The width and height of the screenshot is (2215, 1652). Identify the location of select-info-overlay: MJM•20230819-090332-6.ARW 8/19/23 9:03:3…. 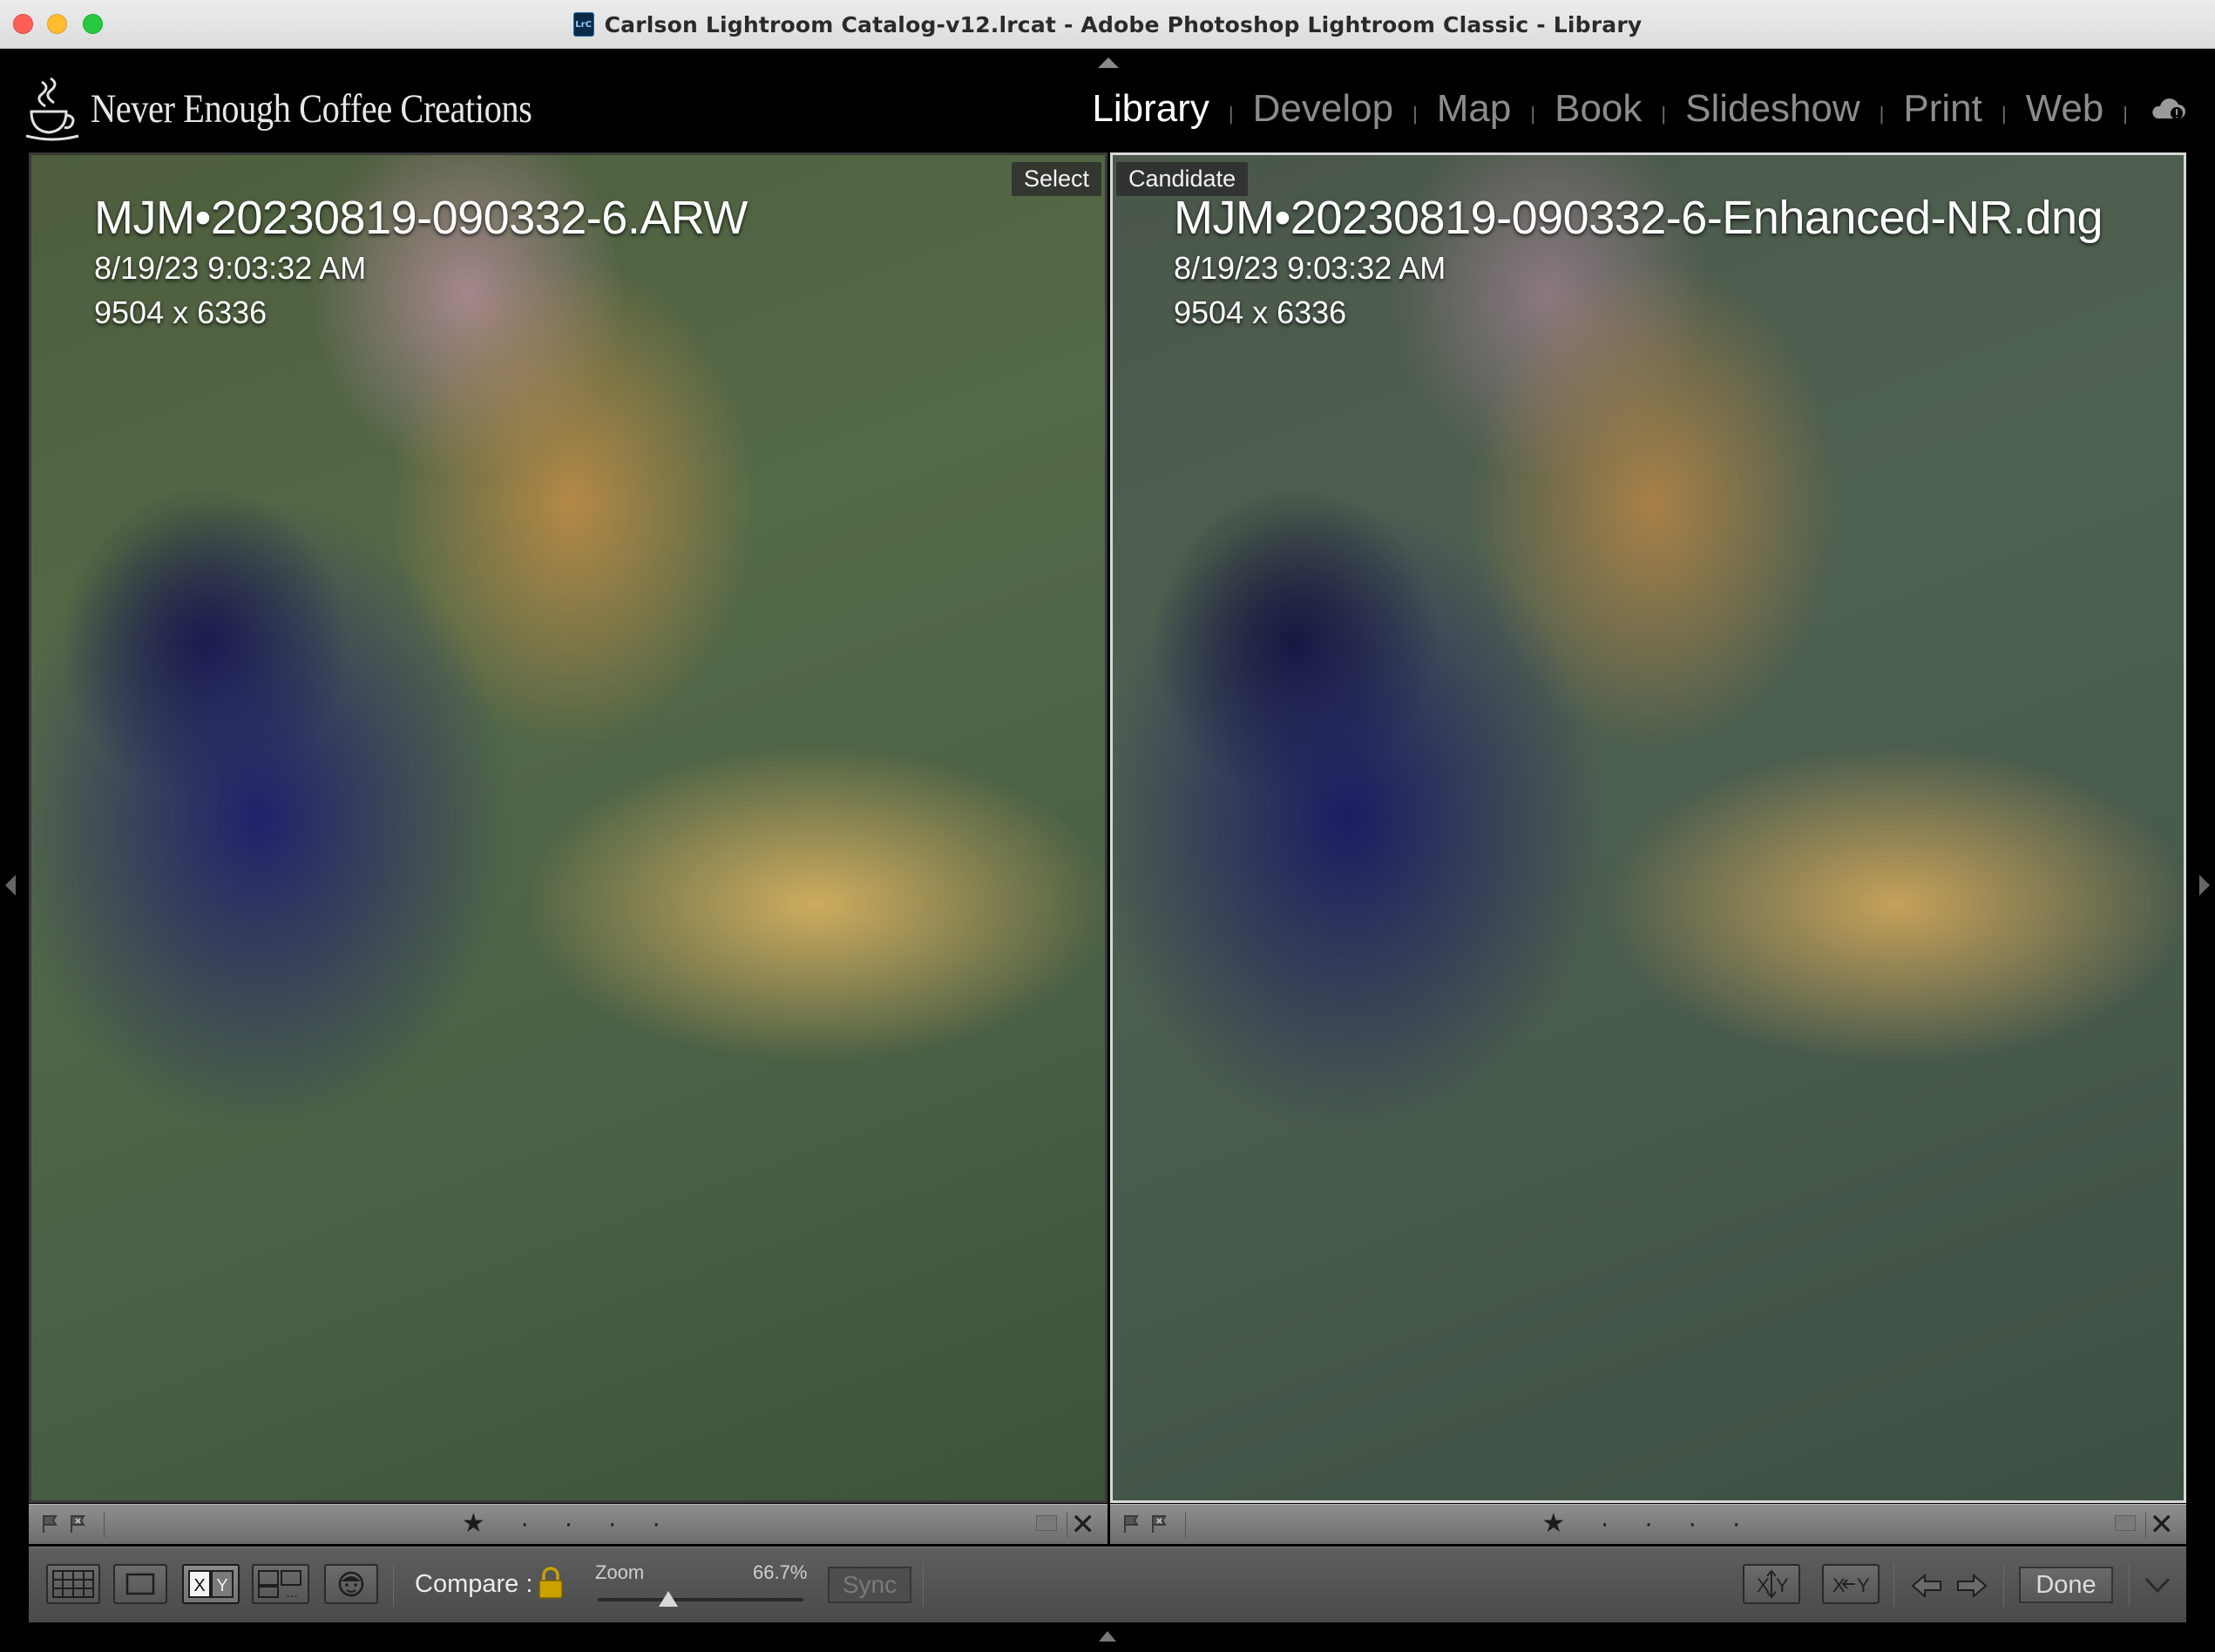
(421, 262).